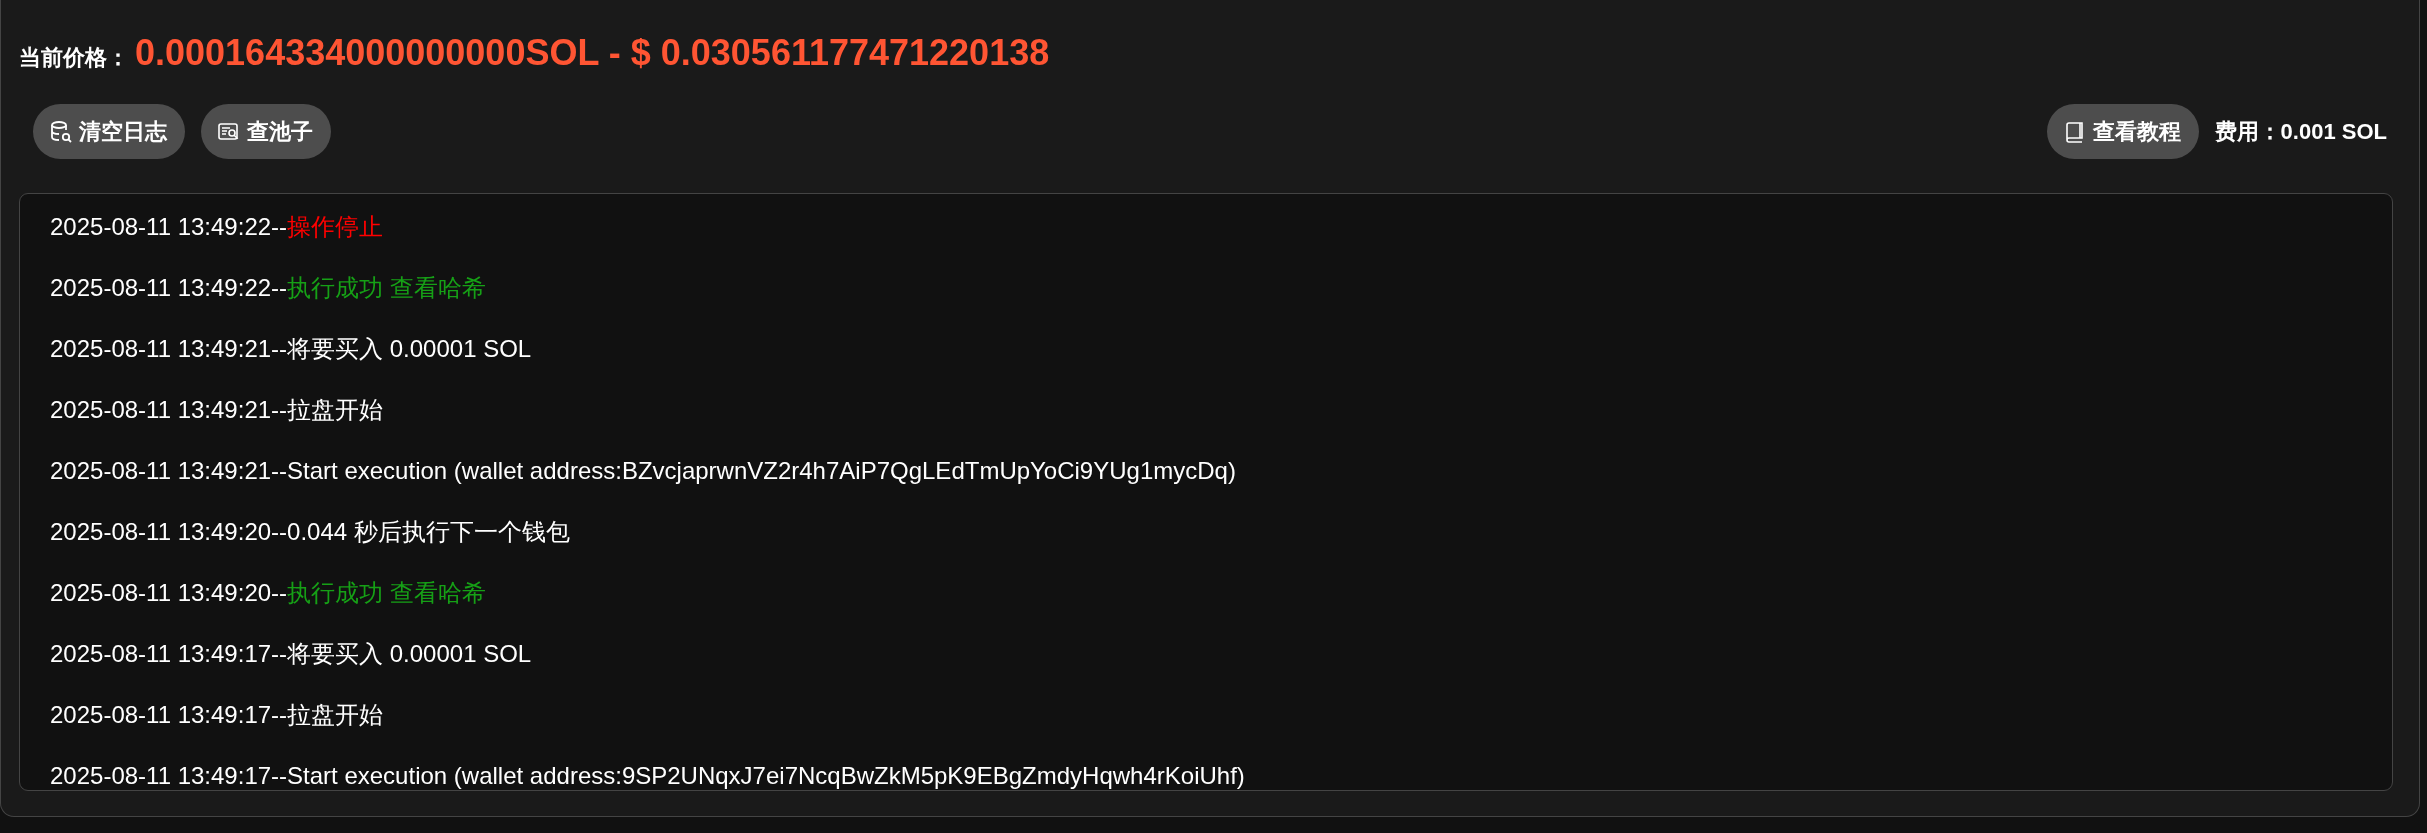  I want to click on log-line: 2025-08-11 13:49:22--操作停止, so click(217, 226).